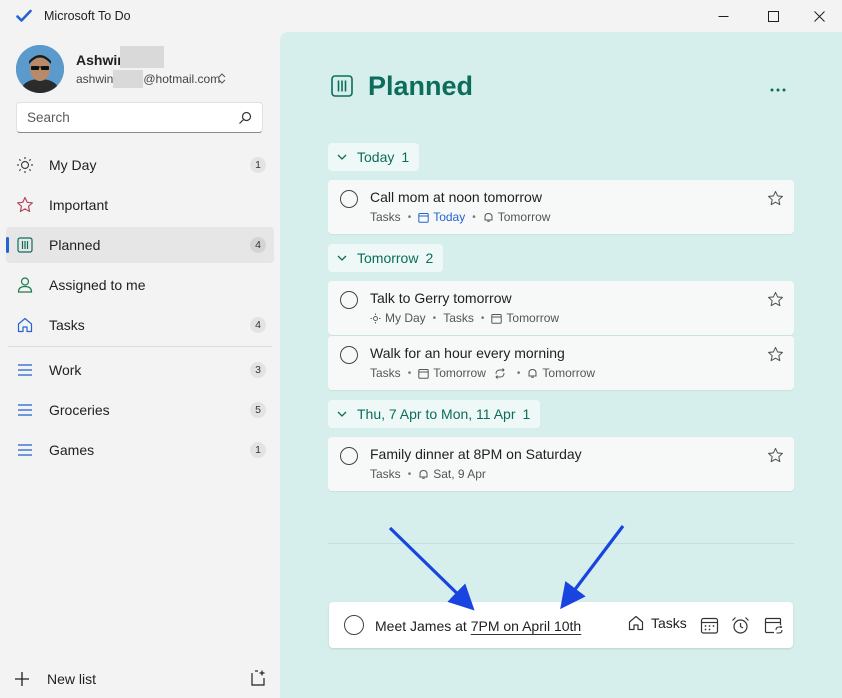 The height and width of the screenshot is (698, 842). What do you see at coordinates (476, 454) in the screenshot?
I see `task-title: Family dinner at 8PM on Saturday` at bounding box center [476, 454].